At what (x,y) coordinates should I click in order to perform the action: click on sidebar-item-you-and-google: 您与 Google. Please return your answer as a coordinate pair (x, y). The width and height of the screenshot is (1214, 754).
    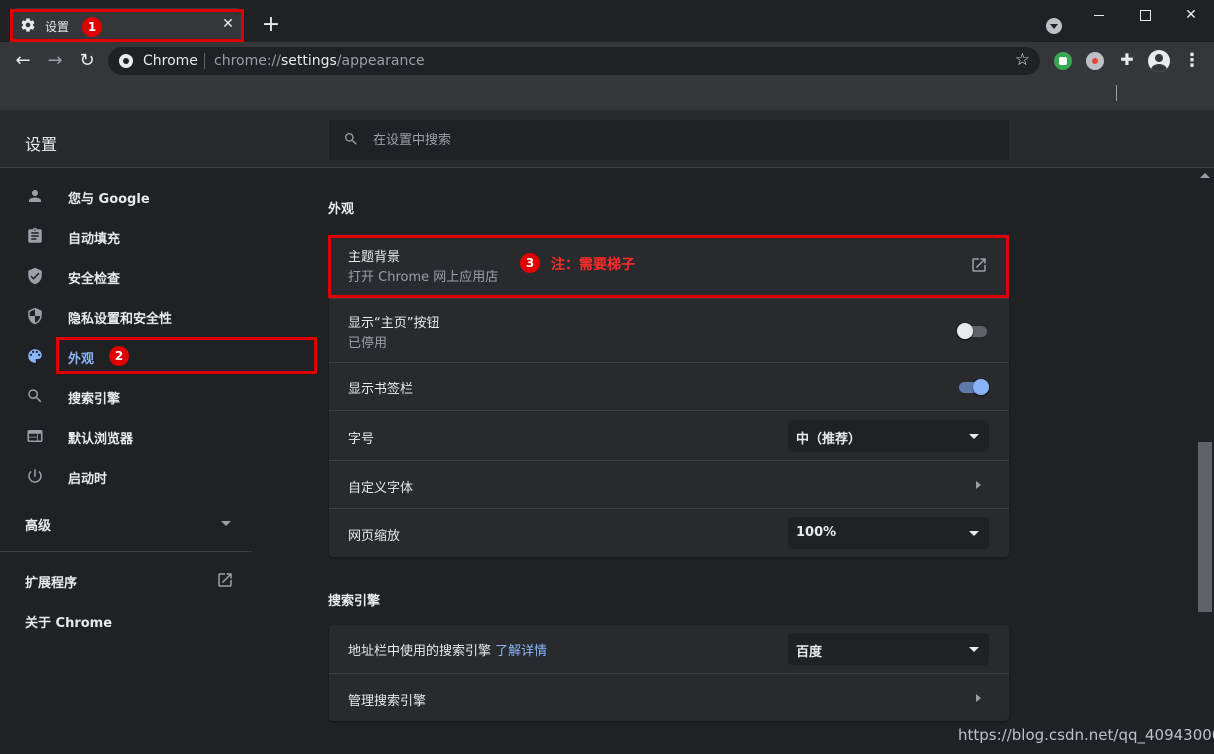
    Looking at the image, I should click on (126, 196).